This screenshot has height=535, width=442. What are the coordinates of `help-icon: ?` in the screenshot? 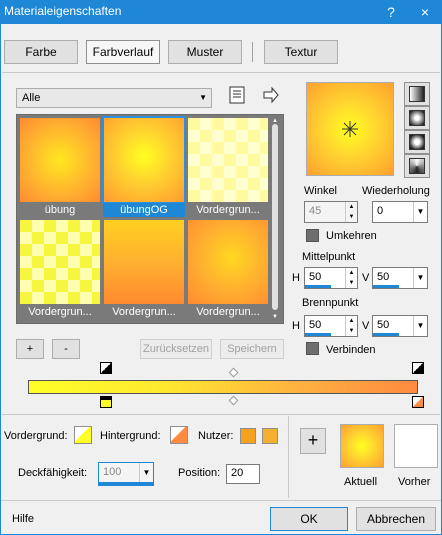 It's located at (391, 12).